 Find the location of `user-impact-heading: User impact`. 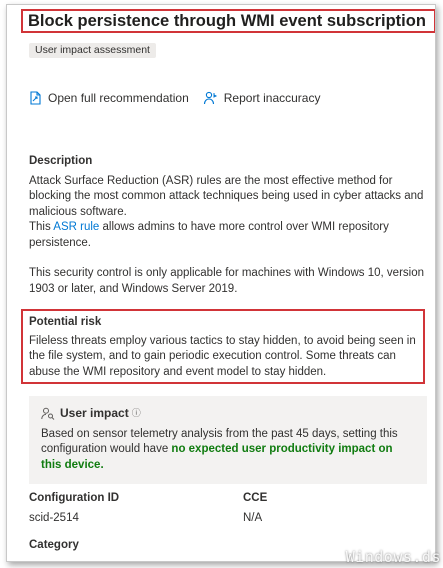

user-impact-heading: User impact is located at coordinates (94, 413).